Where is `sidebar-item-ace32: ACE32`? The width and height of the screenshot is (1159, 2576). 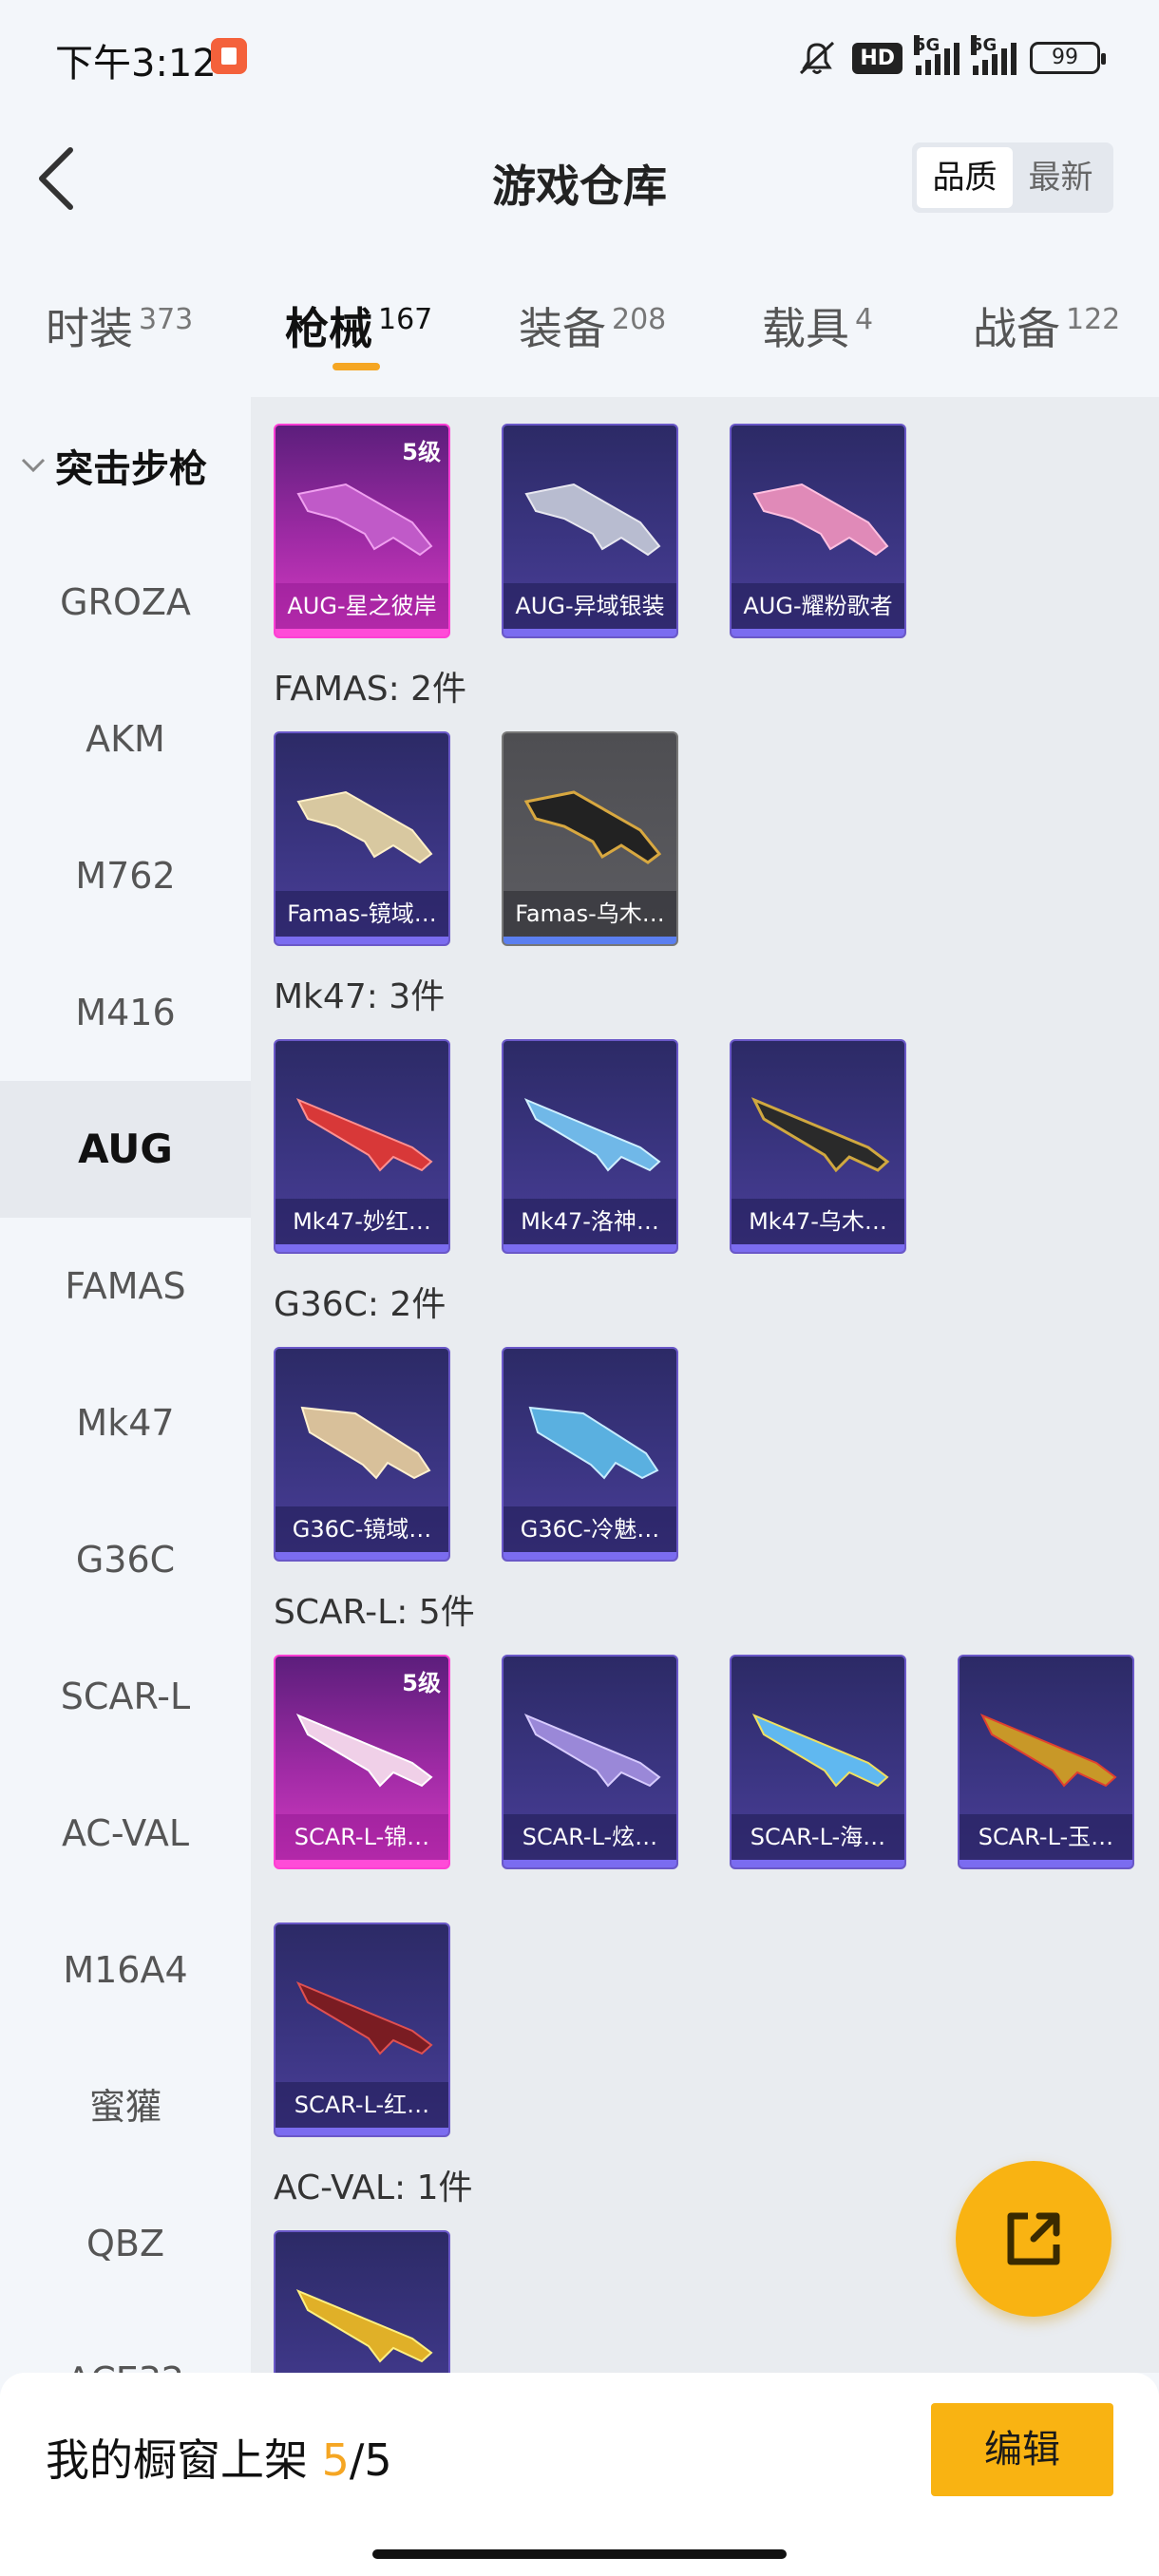 sidebar-item-ace32: ACE32 is located at coordinates (125, 2342).